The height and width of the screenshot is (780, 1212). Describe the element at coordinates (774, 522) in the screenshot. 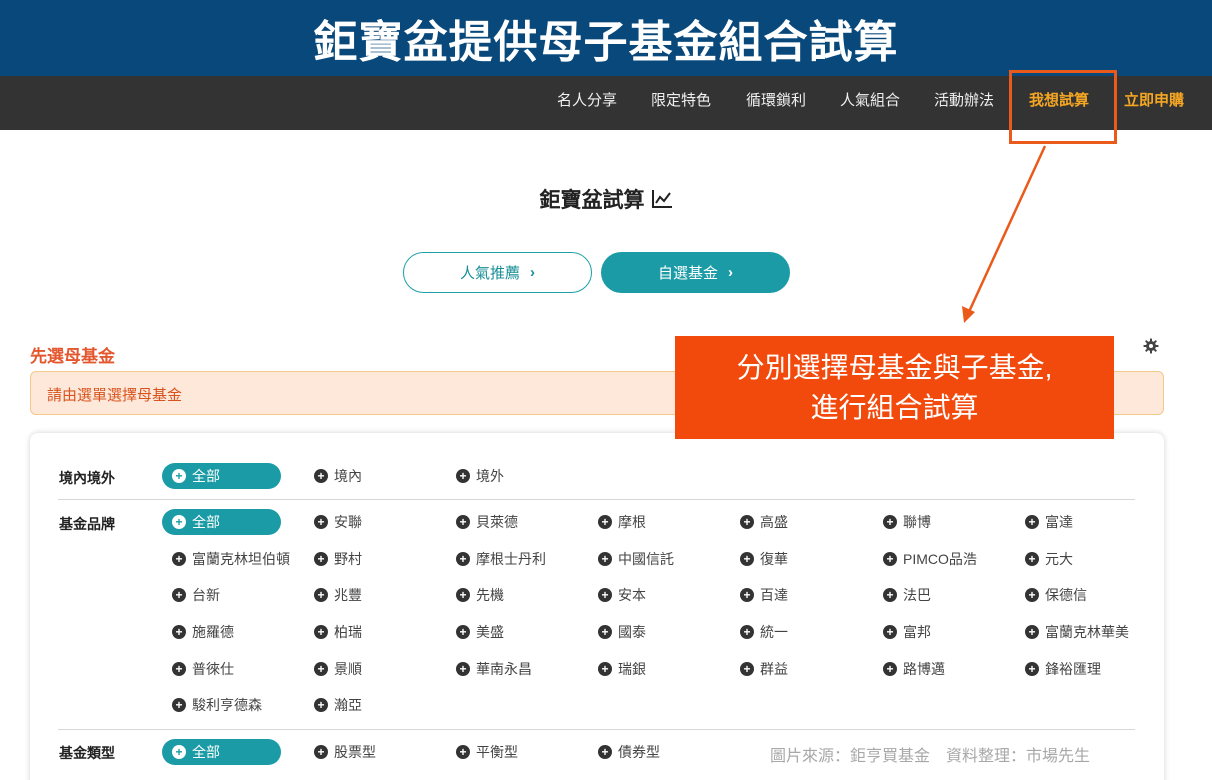

I see `chip-label: 高盛` at that location.